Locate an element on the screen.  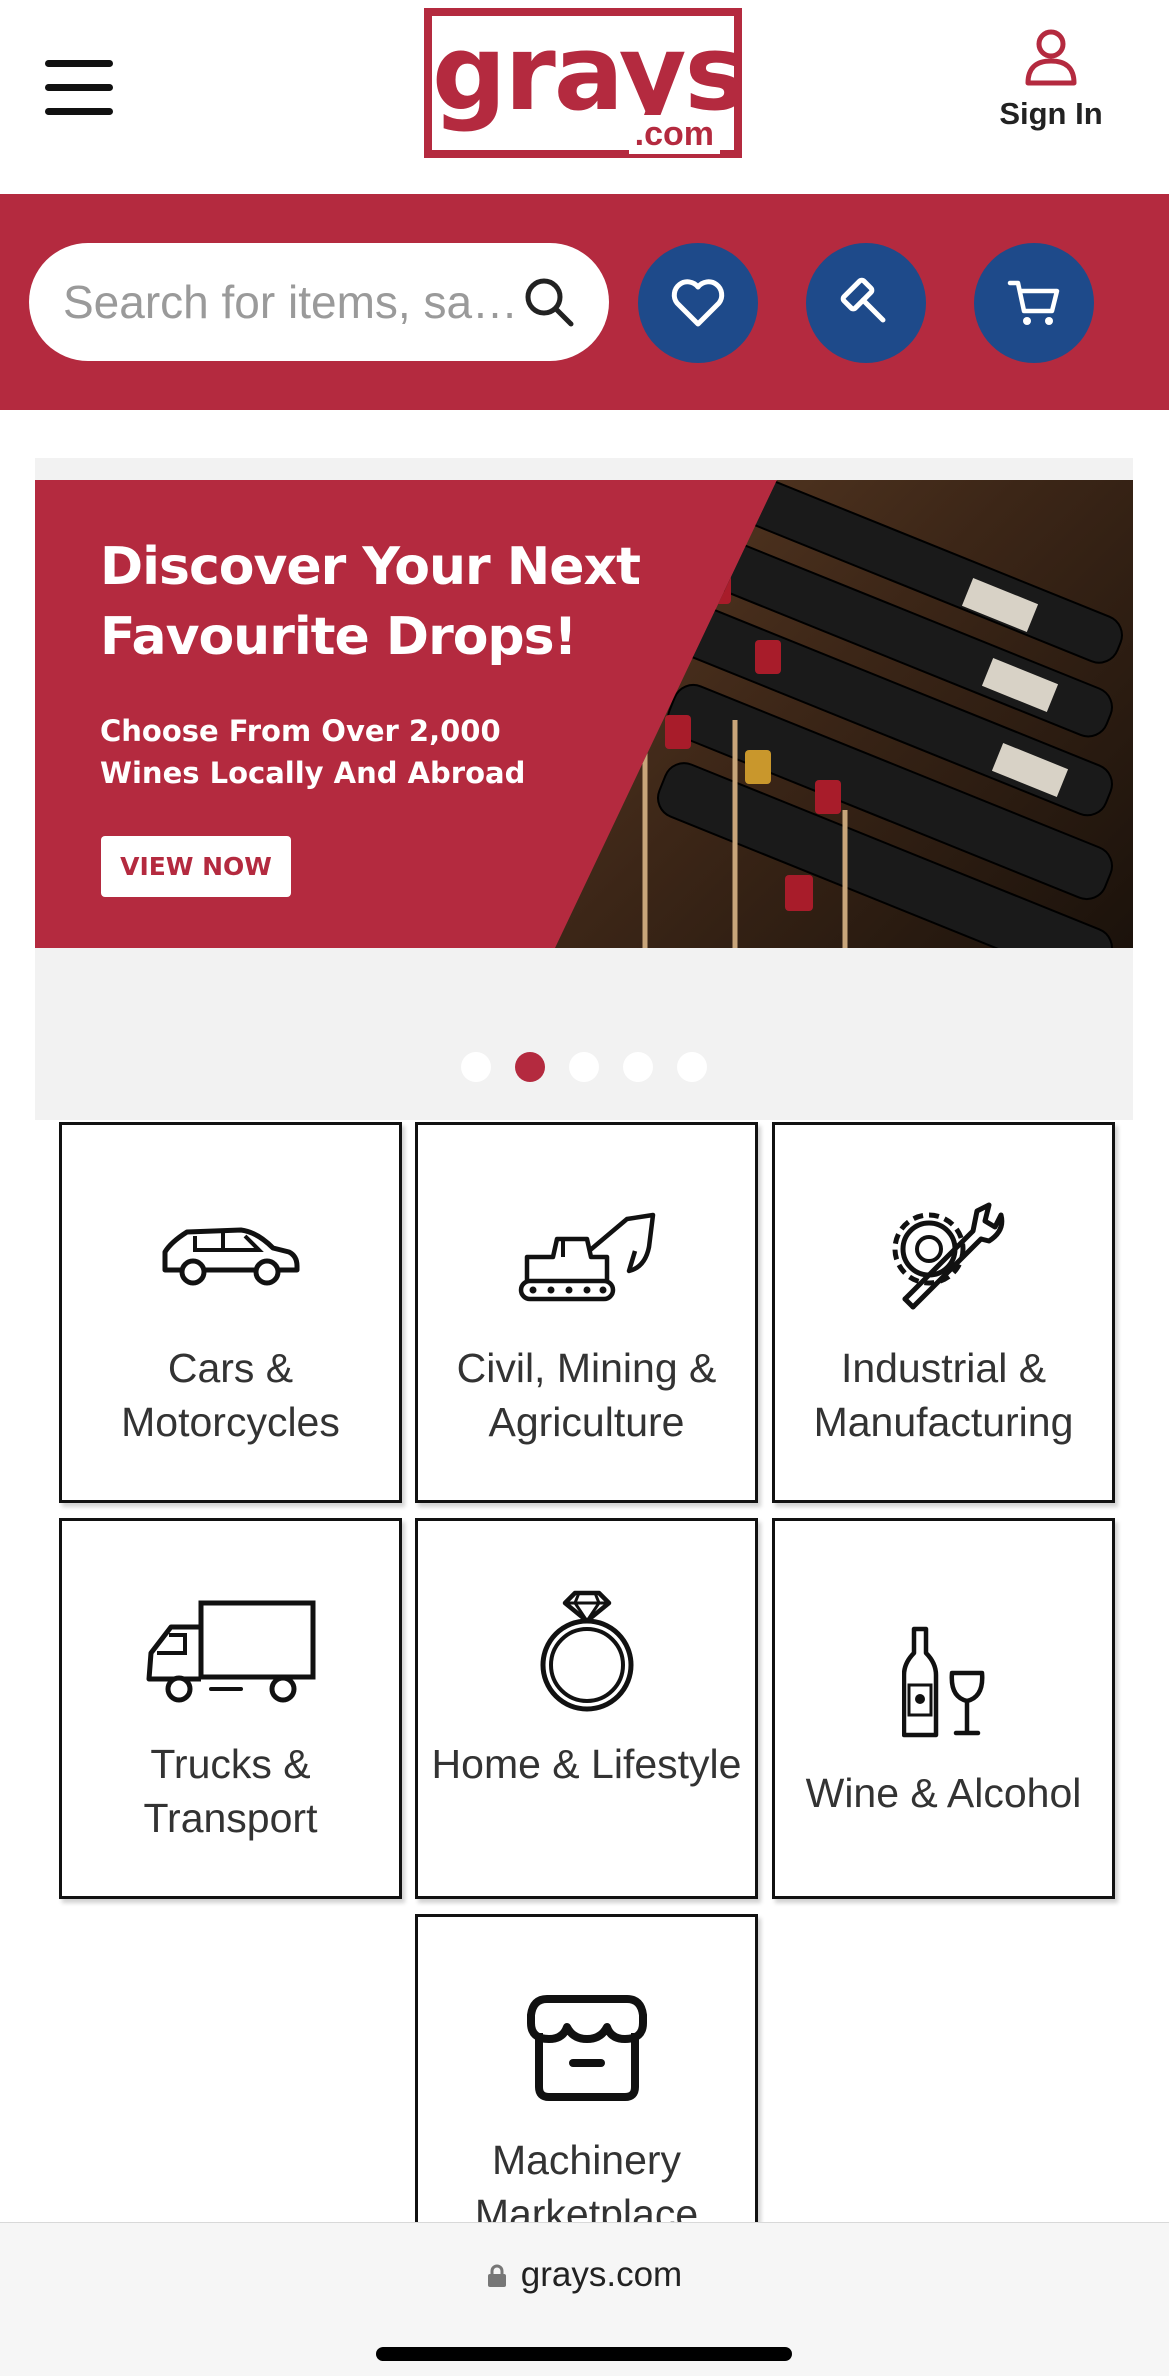
menu-icon is located at coordinates (79, 88).